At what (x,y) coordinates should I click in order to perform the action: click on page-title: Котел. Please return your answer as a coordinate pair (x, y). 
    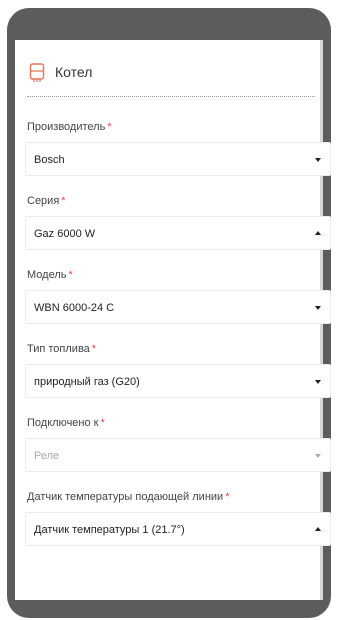
    Looking at the image, I should click on (74, 72).